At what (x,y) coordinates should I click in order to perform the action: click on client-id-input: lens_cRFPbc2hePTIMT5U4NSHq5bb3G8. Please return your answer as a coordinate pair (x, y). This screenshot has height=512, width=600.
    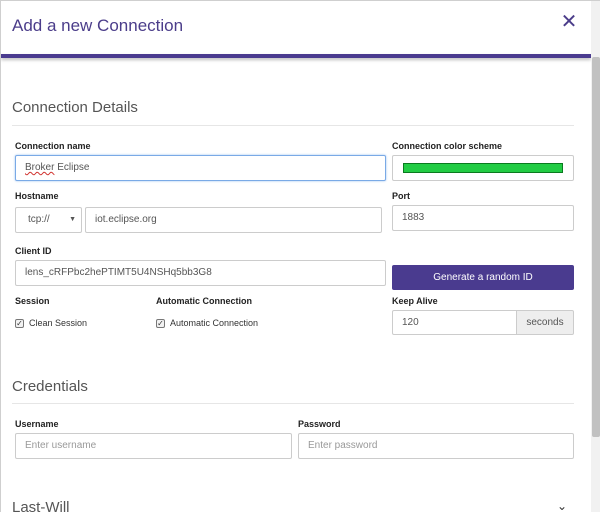
    Looking at the image, I should click on (200, 273).